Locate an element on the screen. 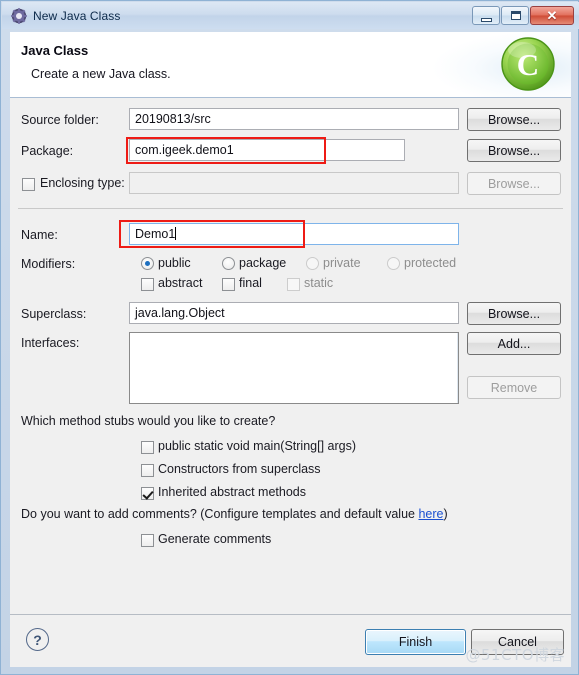 The width and height of the screenshot is (579, 675). java-class-logo-icon: C is located at coordinates (528, 64).